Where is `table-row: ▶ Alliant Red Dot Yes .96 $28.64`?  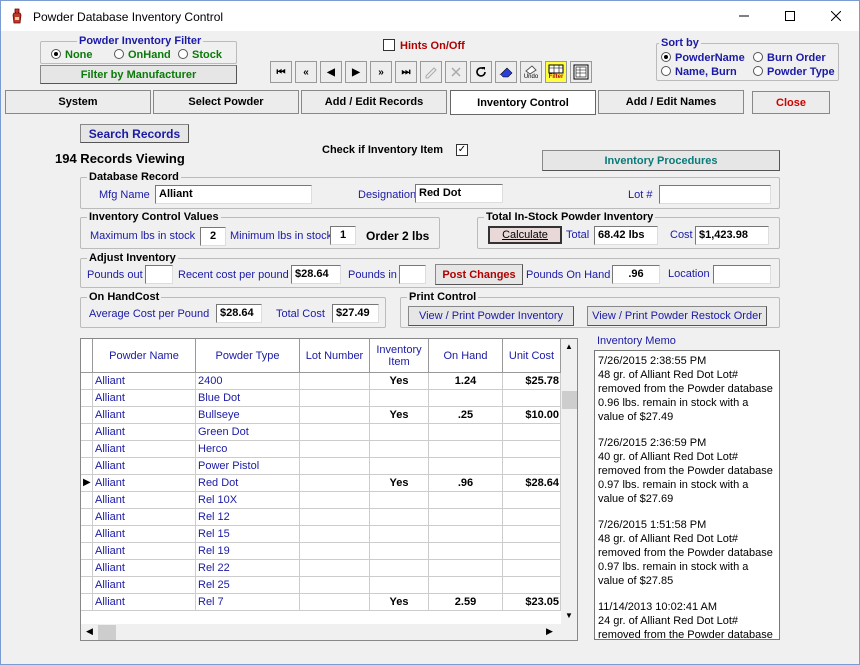
table-row: ▶ Alliant Red Dot Yes .96 $28.64 is located at coordinates (321, 483).